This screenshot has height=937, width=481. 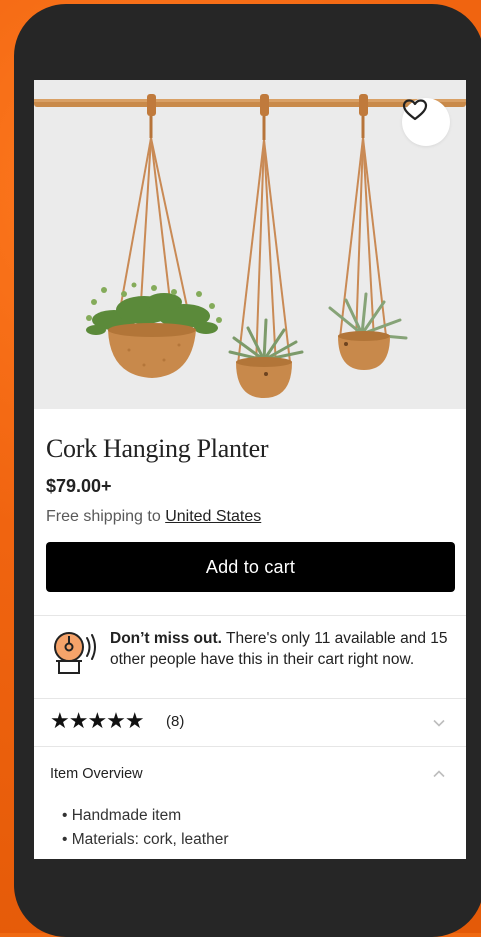 What do you see at coordinates (79, 486) in the screenshot?
I see `product-price: $79.00+` at bounding box center [79, 486].